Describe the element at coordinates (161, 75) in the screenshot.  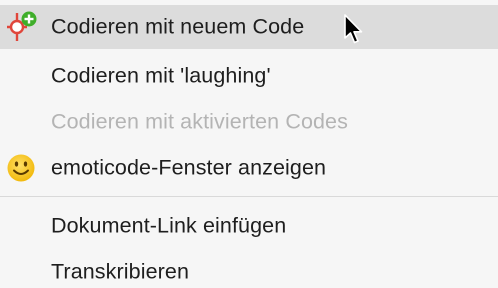
I see `menu-item-label: Codieren mit 'laughing'` at that location.